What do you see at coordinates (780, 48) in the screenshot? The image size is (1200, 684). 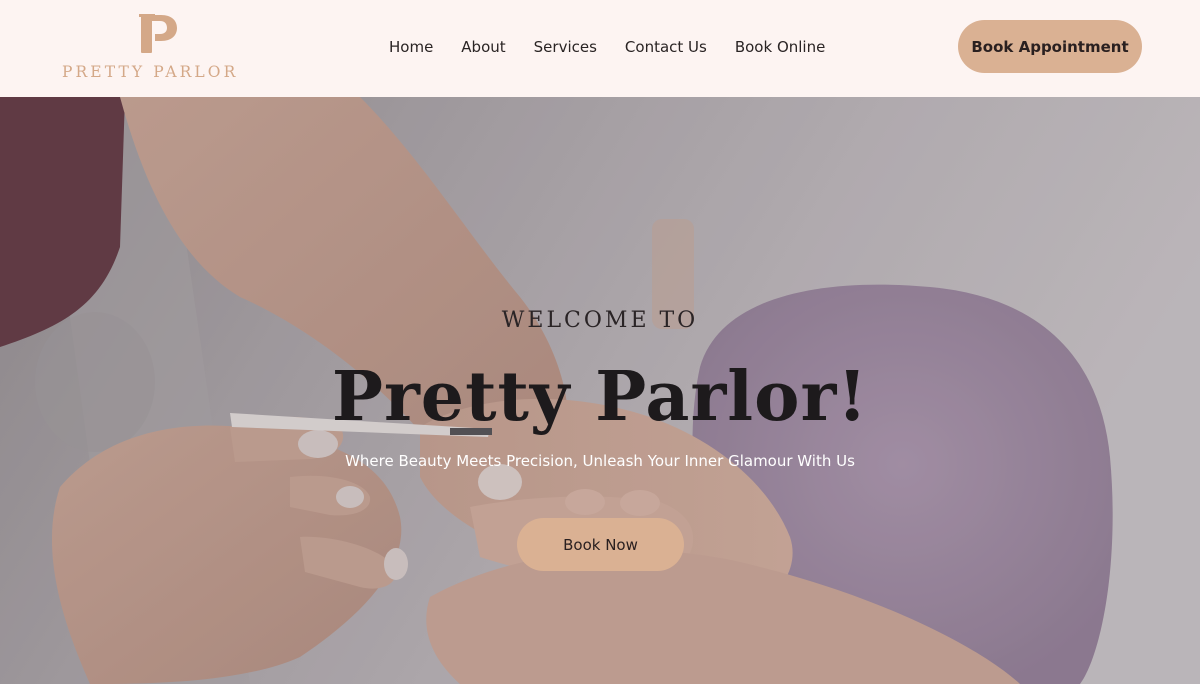 I see `nav-book-online: Book Online` at bounding box center [780, 48].